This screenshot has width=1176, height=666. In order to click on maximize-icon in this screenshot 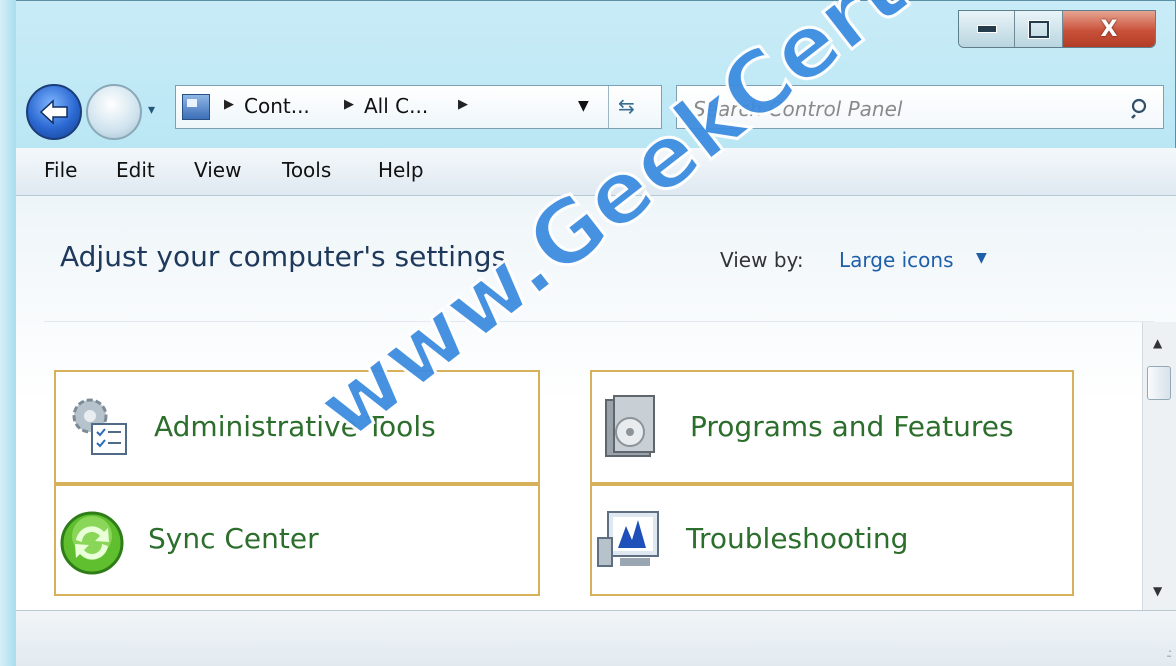, I will do `click(1038, 29)`.